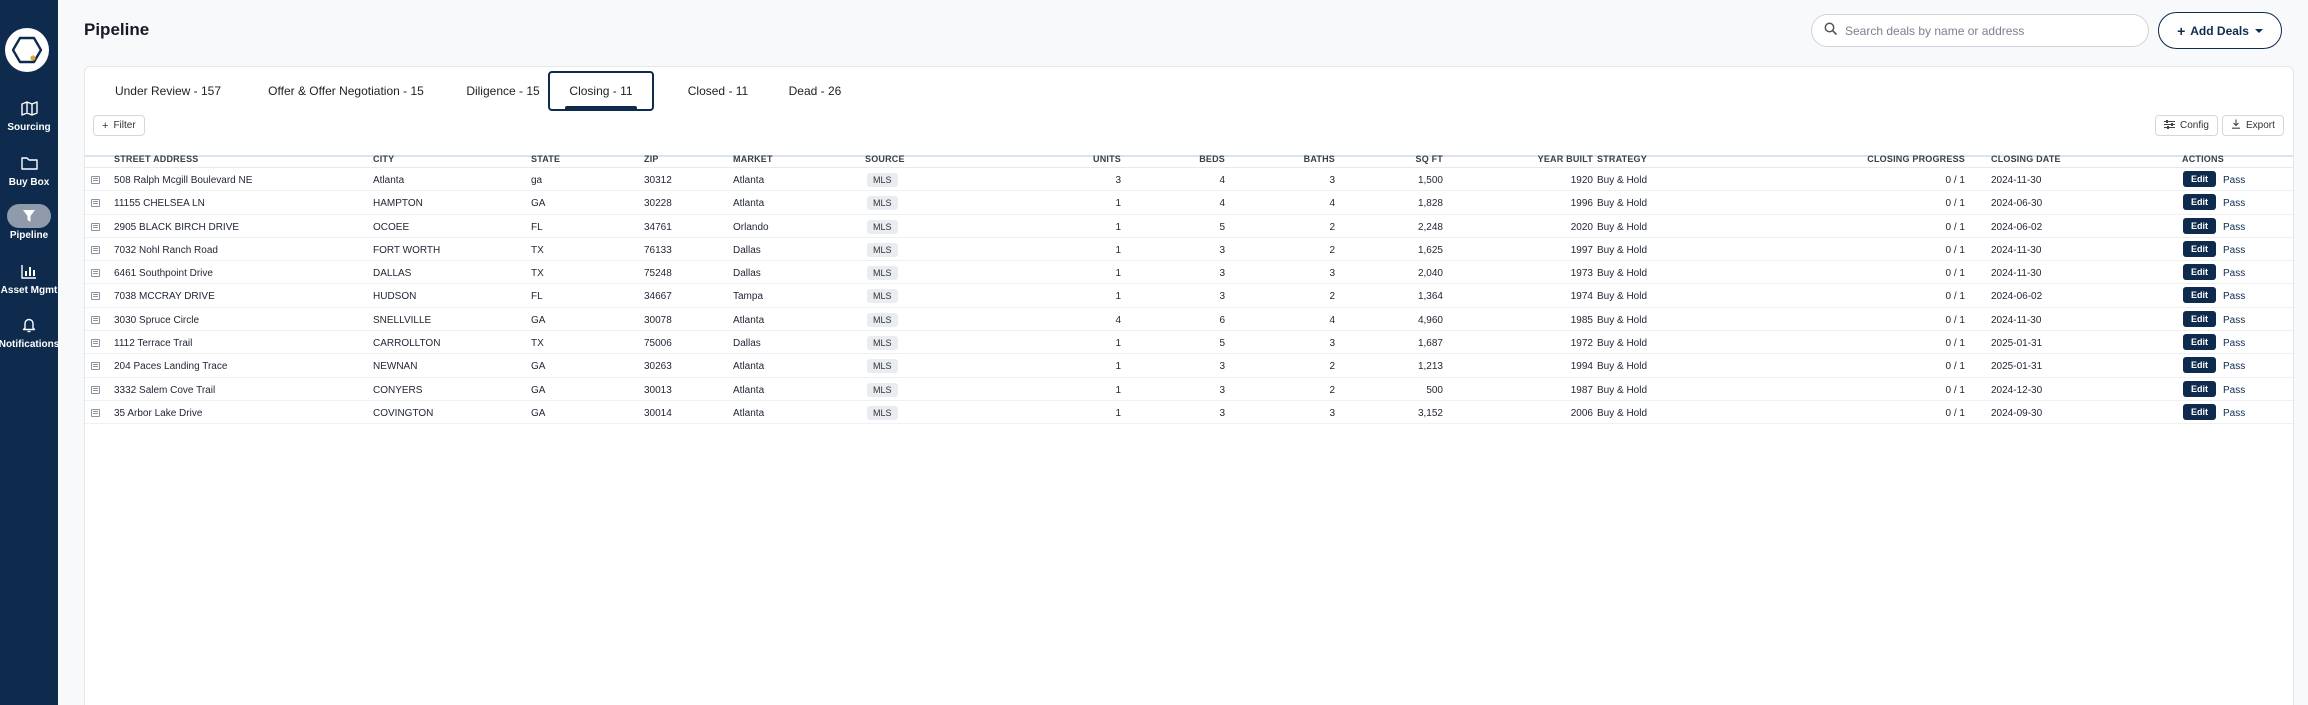 This screenshot has width=2308, height=705. I want to click on col-closing-progress: CLOSING PROGRESS, so click(1916, 159).